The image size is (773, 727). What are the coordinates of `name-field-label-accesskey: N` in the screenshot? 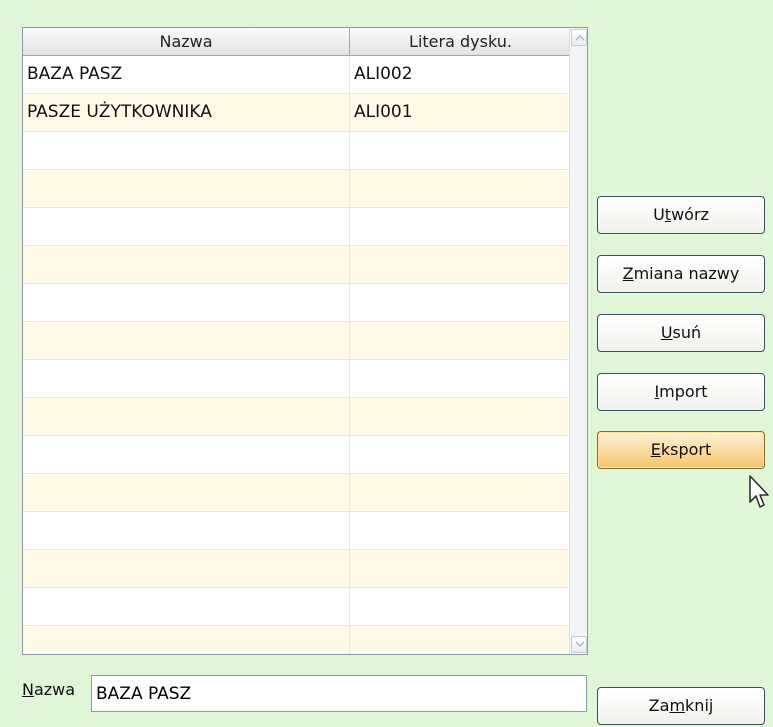 It's located at (28, 689).